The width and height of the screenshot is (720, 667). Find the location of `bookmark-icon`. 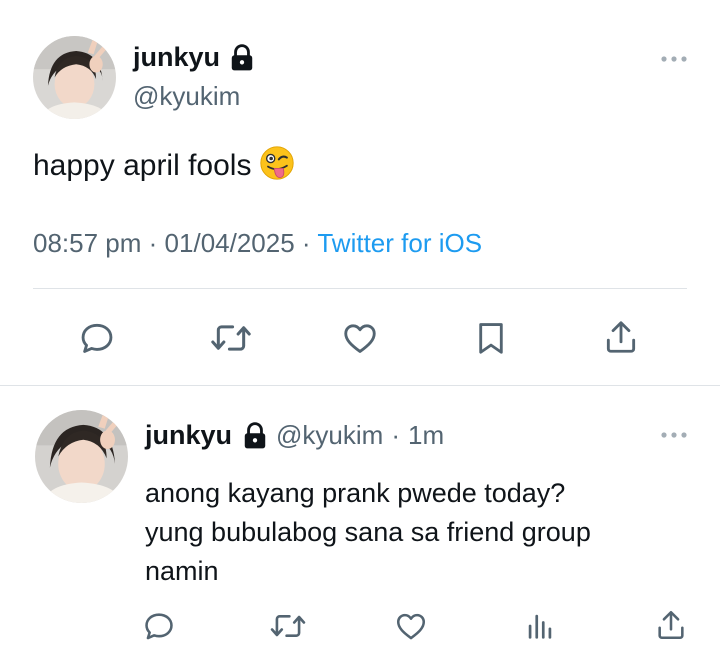

bookmark-icon is located at coordinates (491, 338).